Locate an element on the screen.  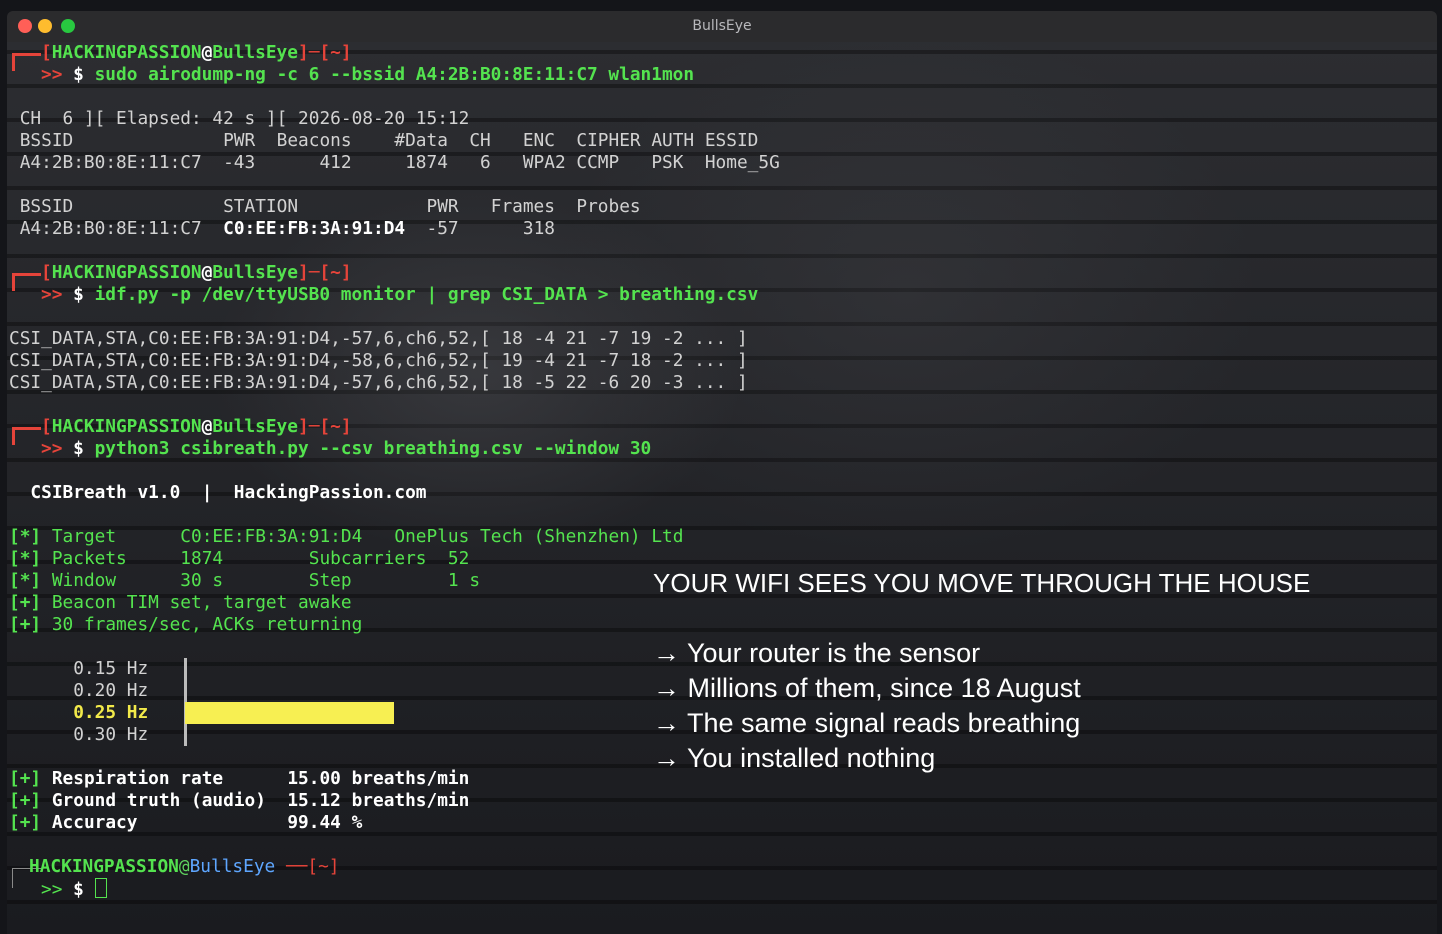
title-bar: BullsEye is located at coordinates (722, 26).